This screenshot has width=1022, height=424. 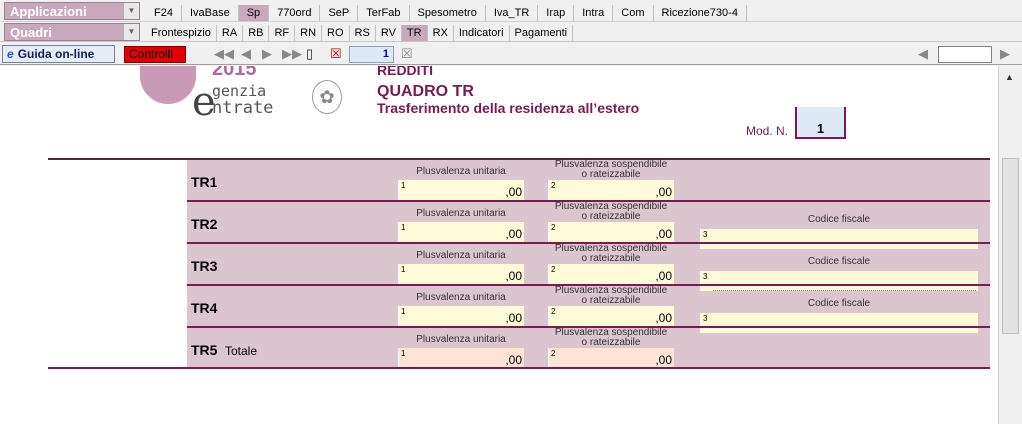 I want to click on tab-ricezione730-4: Ricezione730-4, so click(x=700, y=13).